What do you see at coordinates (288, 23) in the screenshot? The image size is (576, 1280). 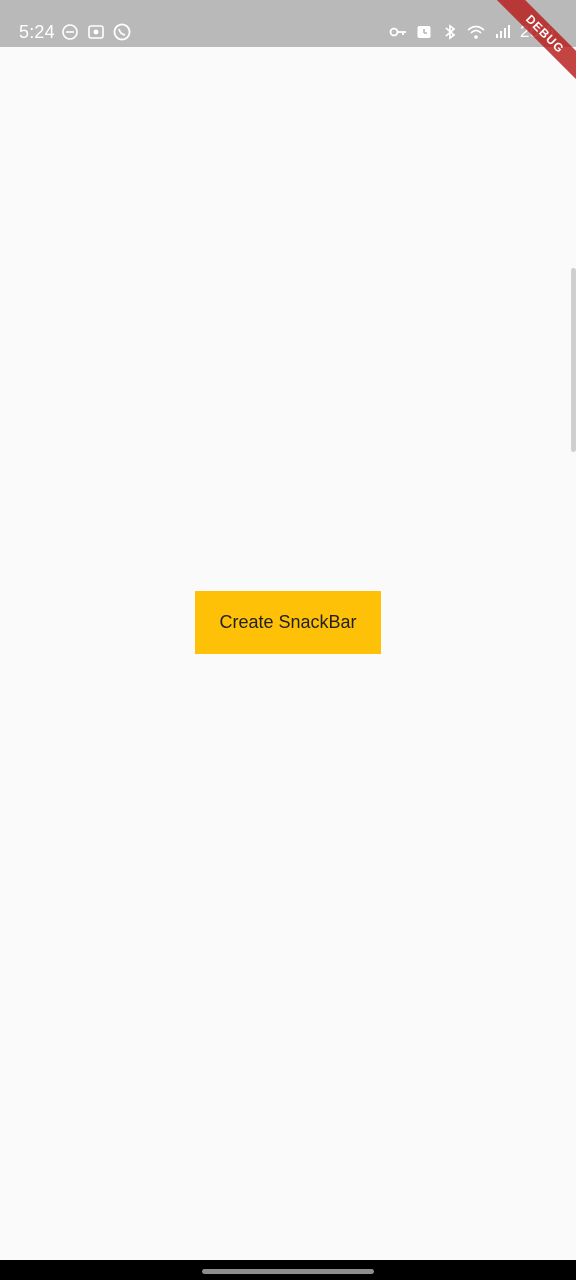 I see `status-bar: 5:24 26%` at bounding box center [288, 23].